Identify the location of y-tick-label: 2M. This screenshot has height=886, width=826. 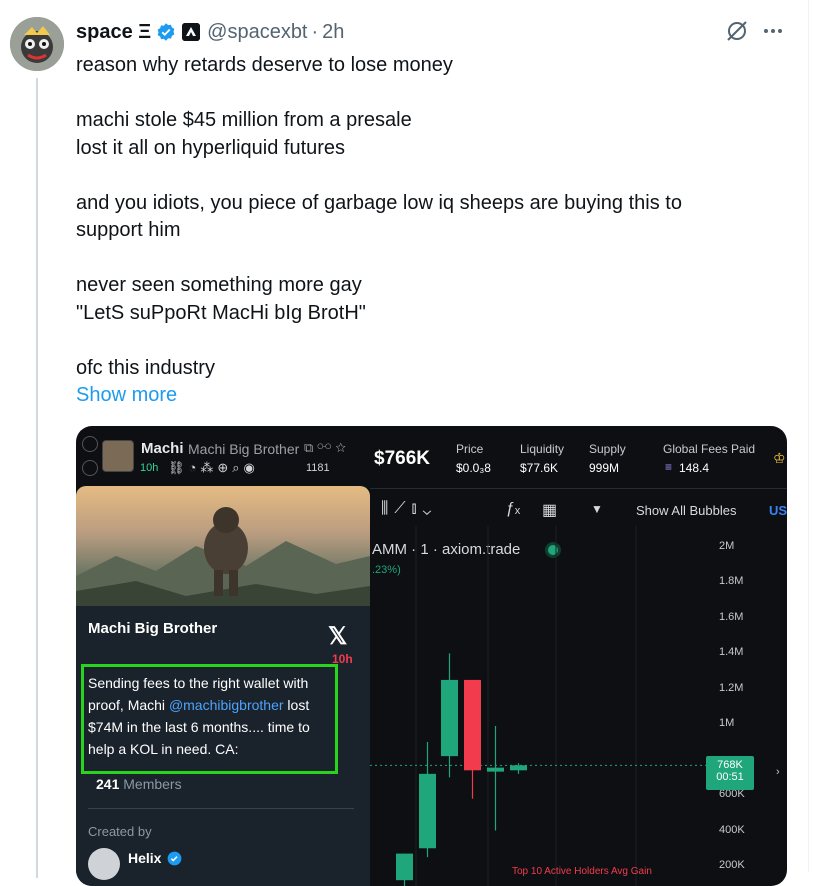
(727, 546).